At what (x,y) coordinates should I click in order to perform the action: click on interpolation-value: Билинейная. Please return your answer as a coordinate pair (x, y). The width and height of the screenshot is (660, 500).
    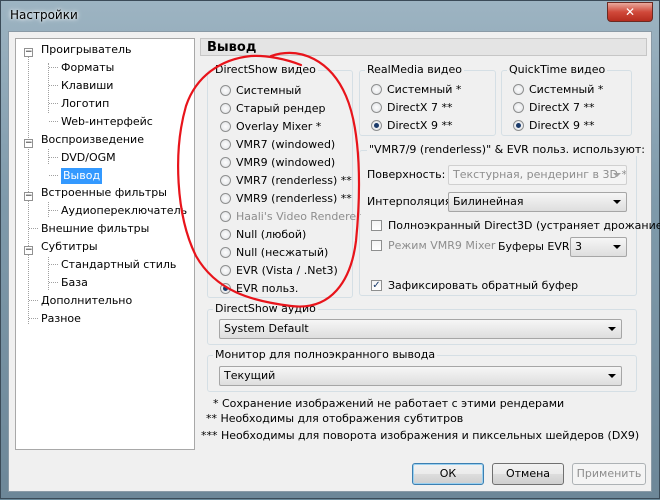
    Looking at the image, I should click on (488, 201).